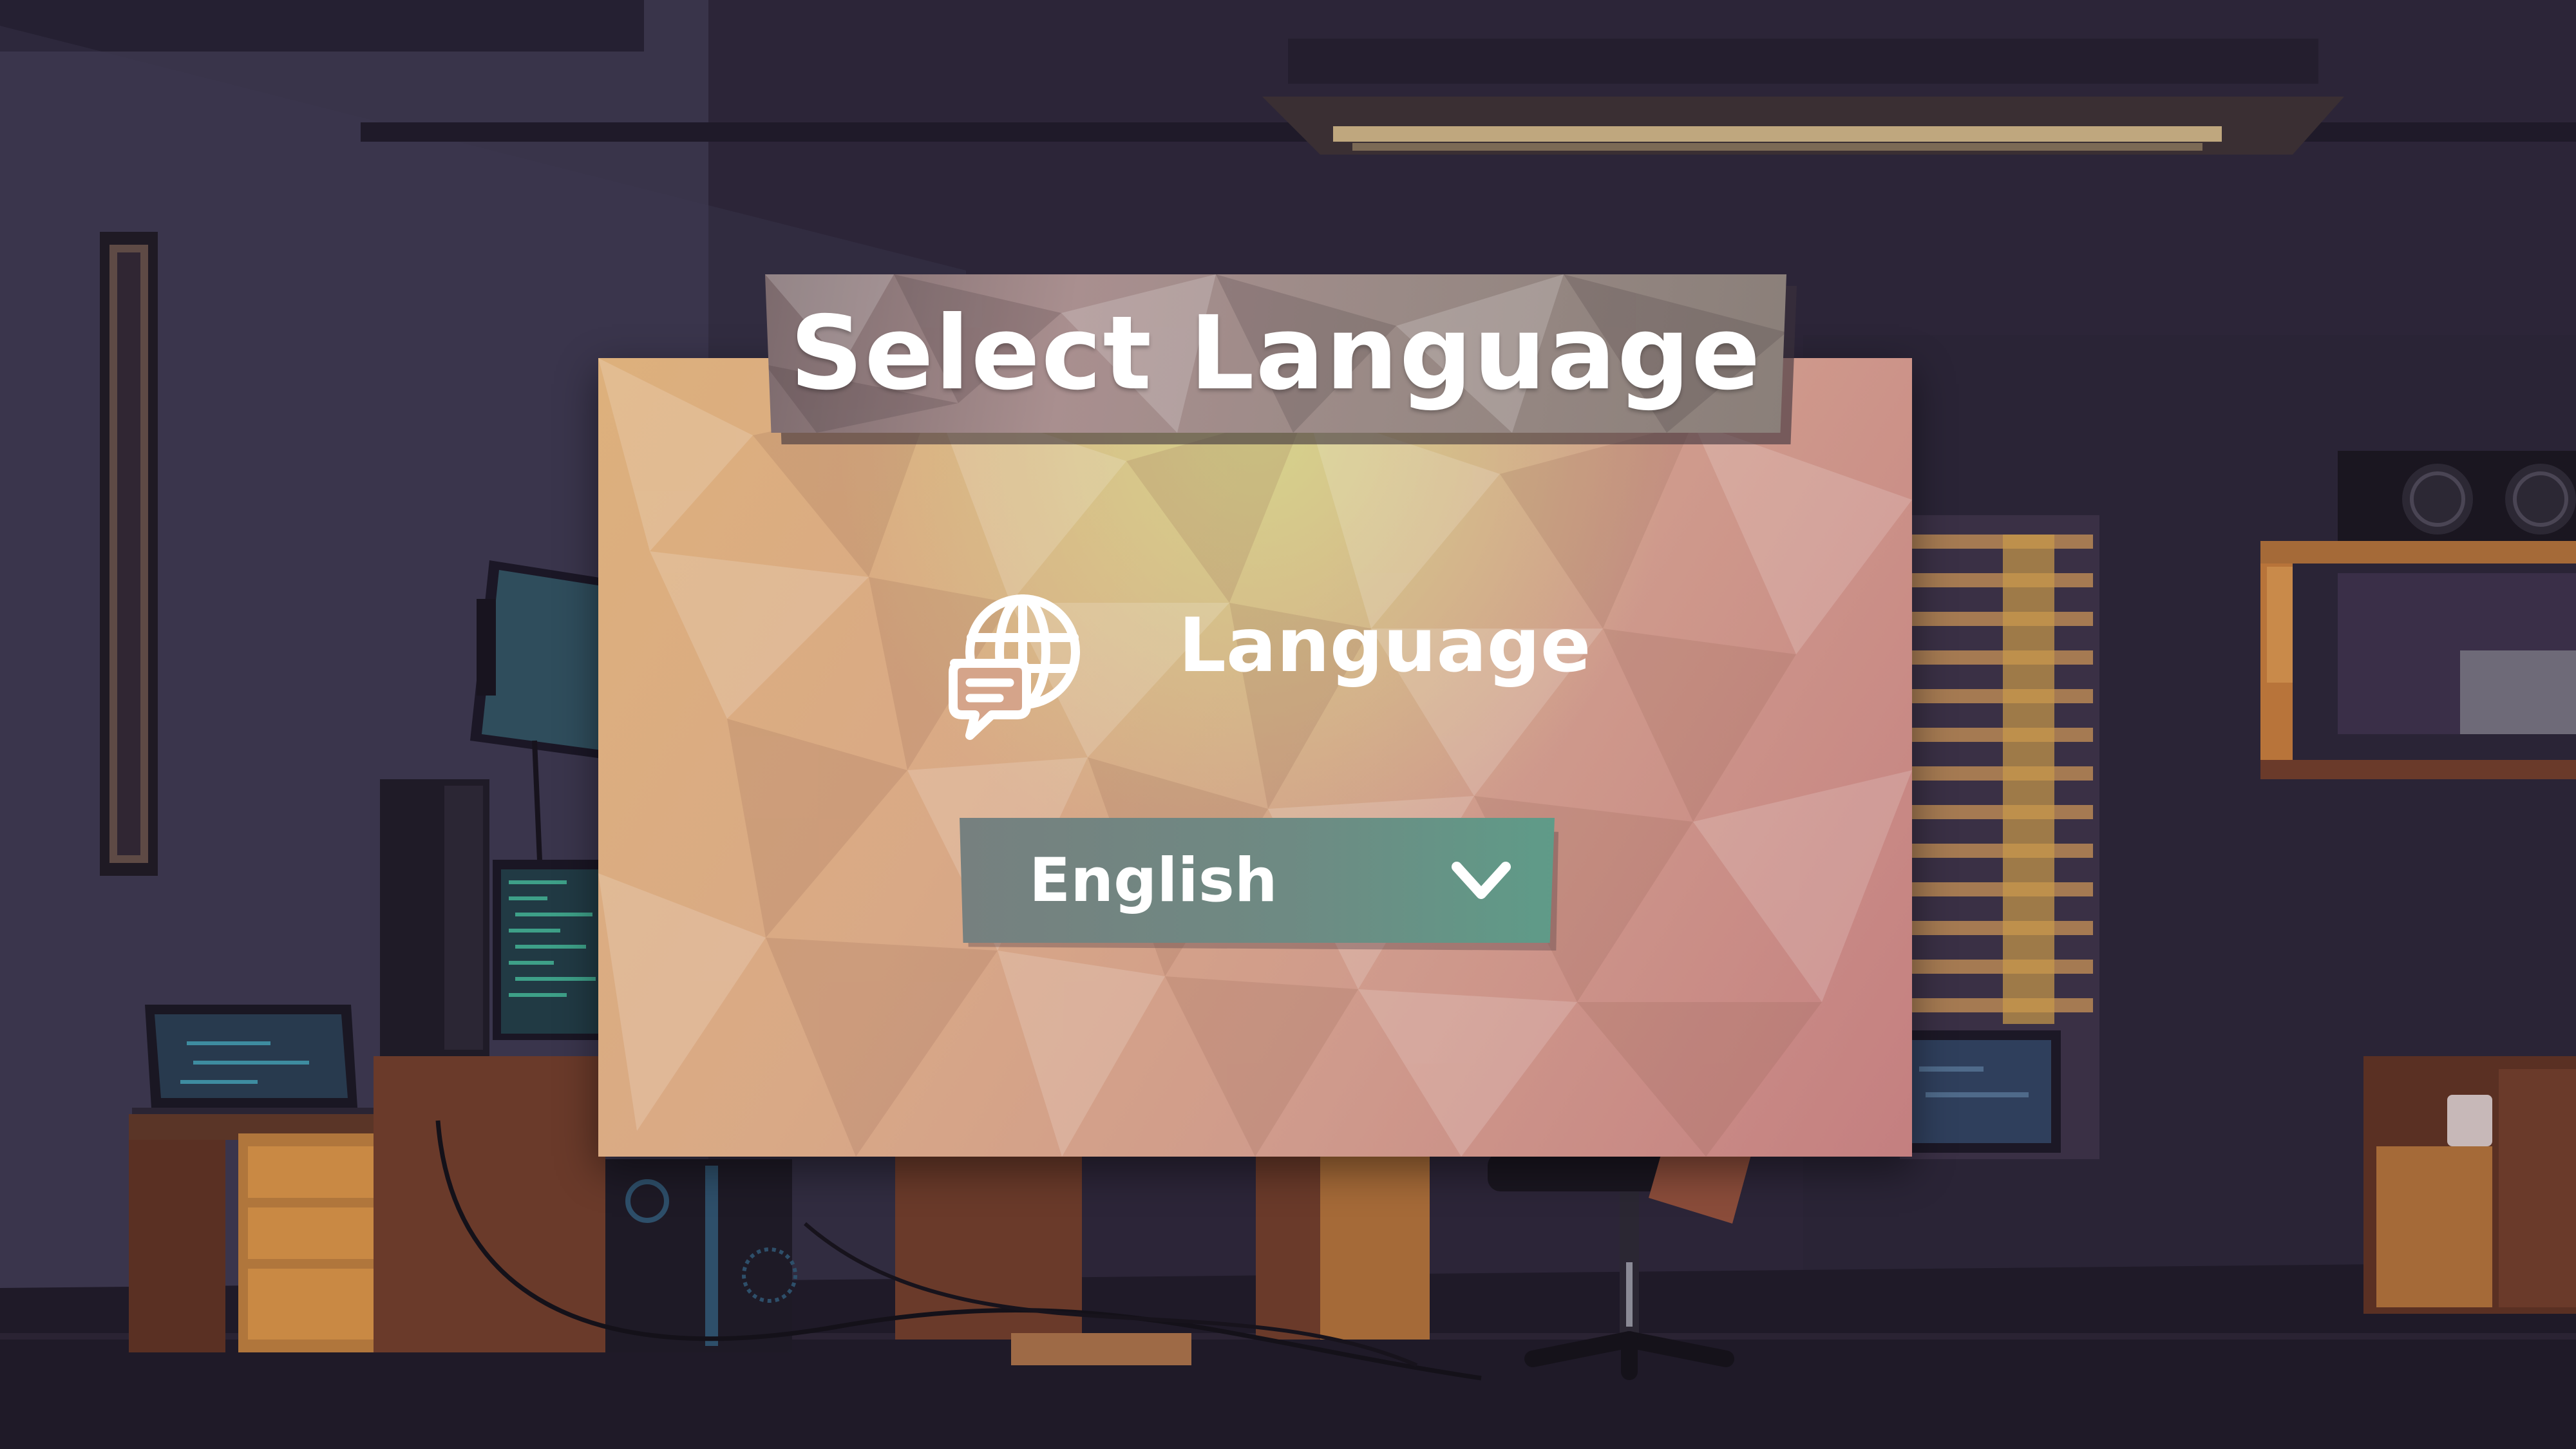 The width and height of the screenshot is (2576, 1449). Describe the element at coordinates (1154, 880) in the screenshot. I see `language-dropdown-value: English` at that location.